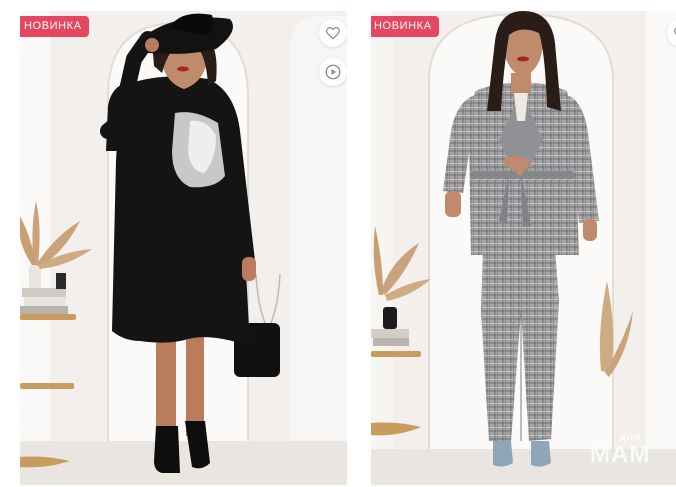 This screenshot has width=676, height=487. I want to click on watermark-logo: для МАМ, so click(620, 450).